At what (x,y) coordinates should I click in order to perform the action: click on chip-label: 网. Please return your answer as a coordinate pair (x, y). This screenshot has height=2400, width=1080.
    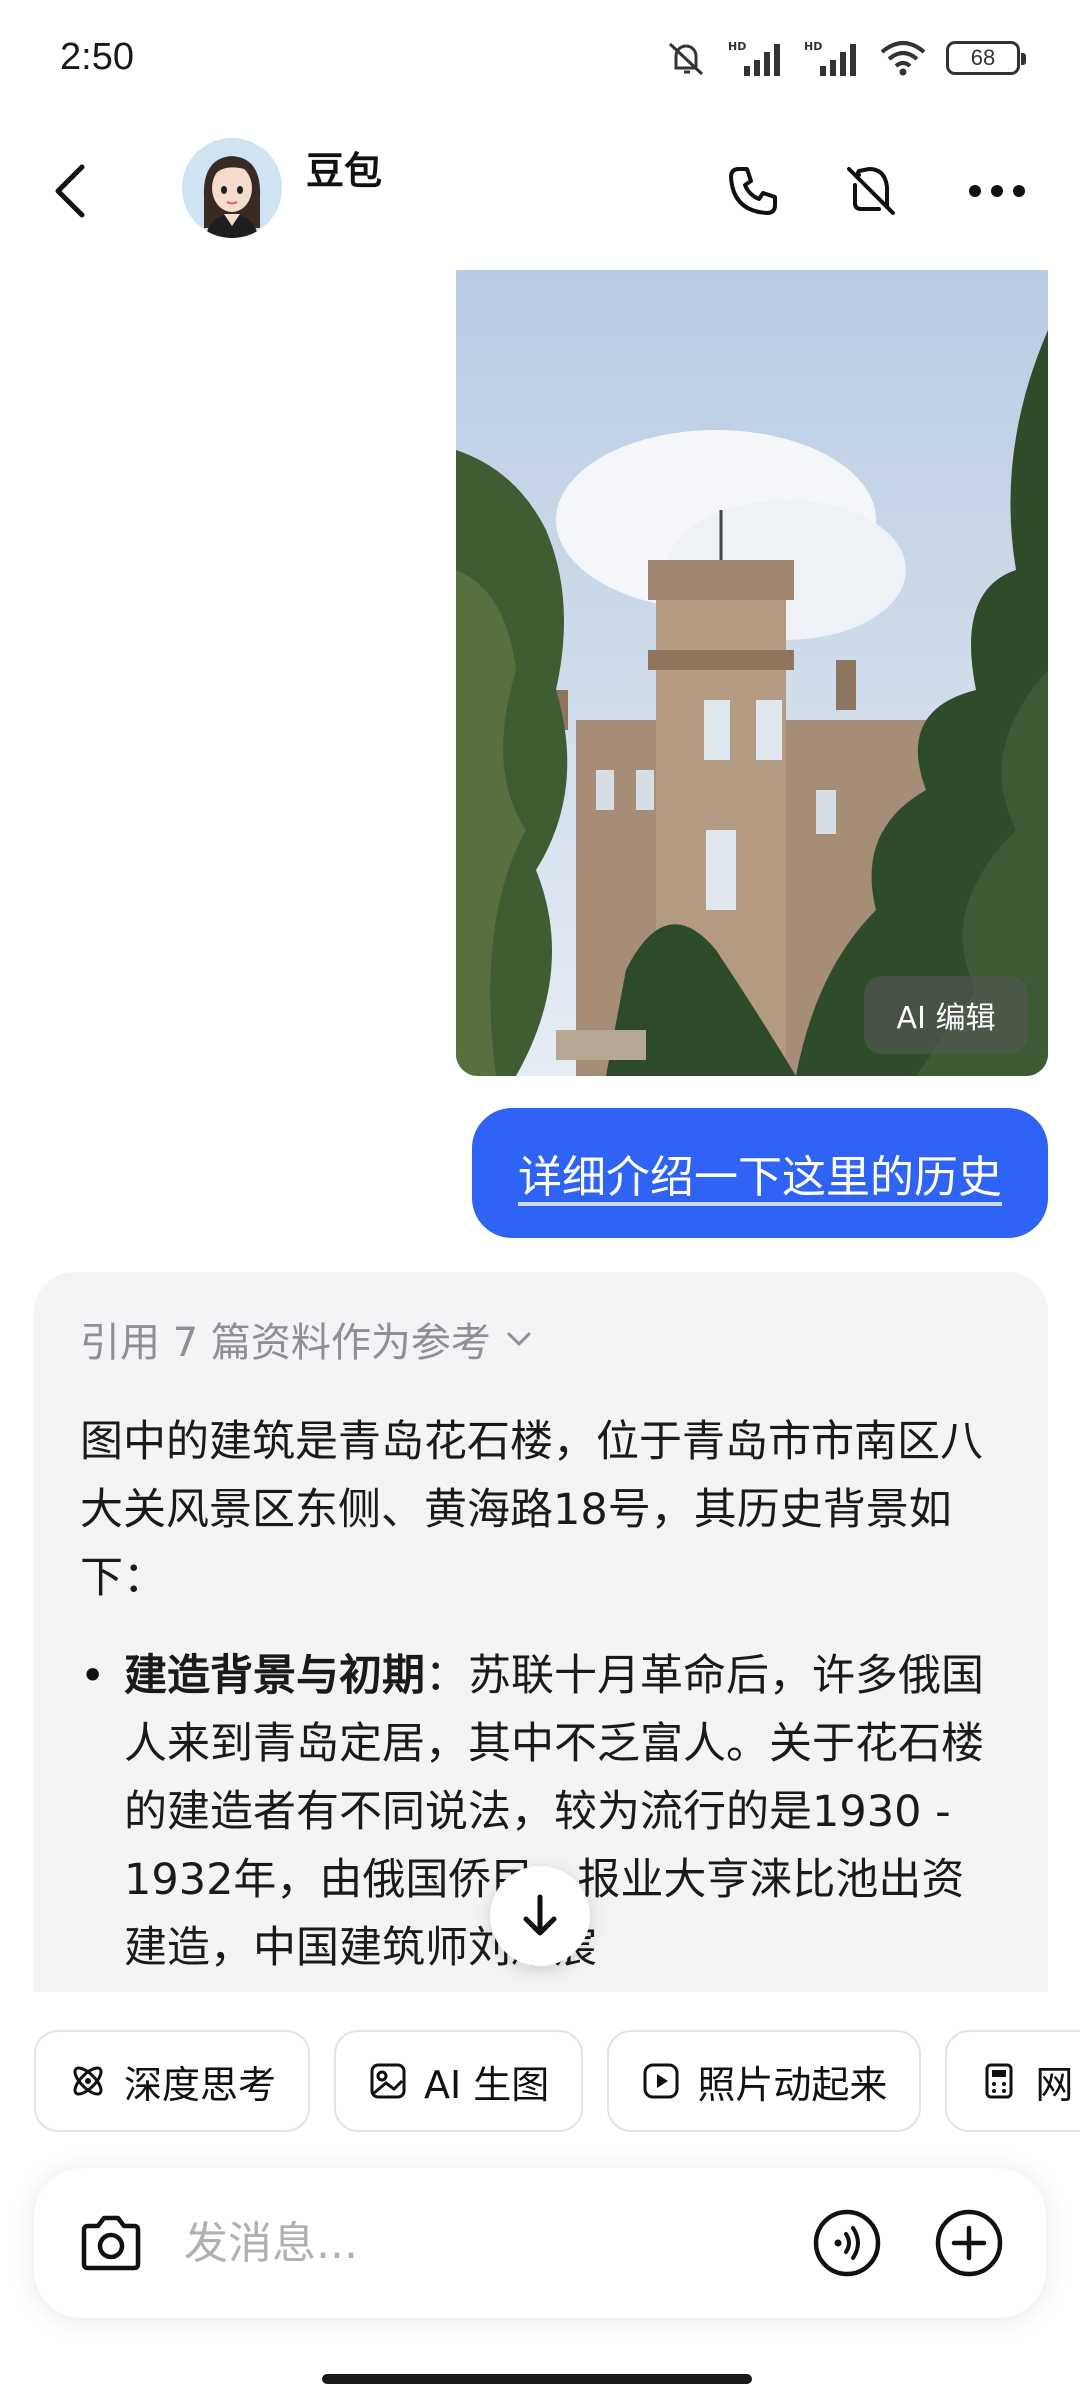
    Looking at the image, I should click on (1054, 2084).